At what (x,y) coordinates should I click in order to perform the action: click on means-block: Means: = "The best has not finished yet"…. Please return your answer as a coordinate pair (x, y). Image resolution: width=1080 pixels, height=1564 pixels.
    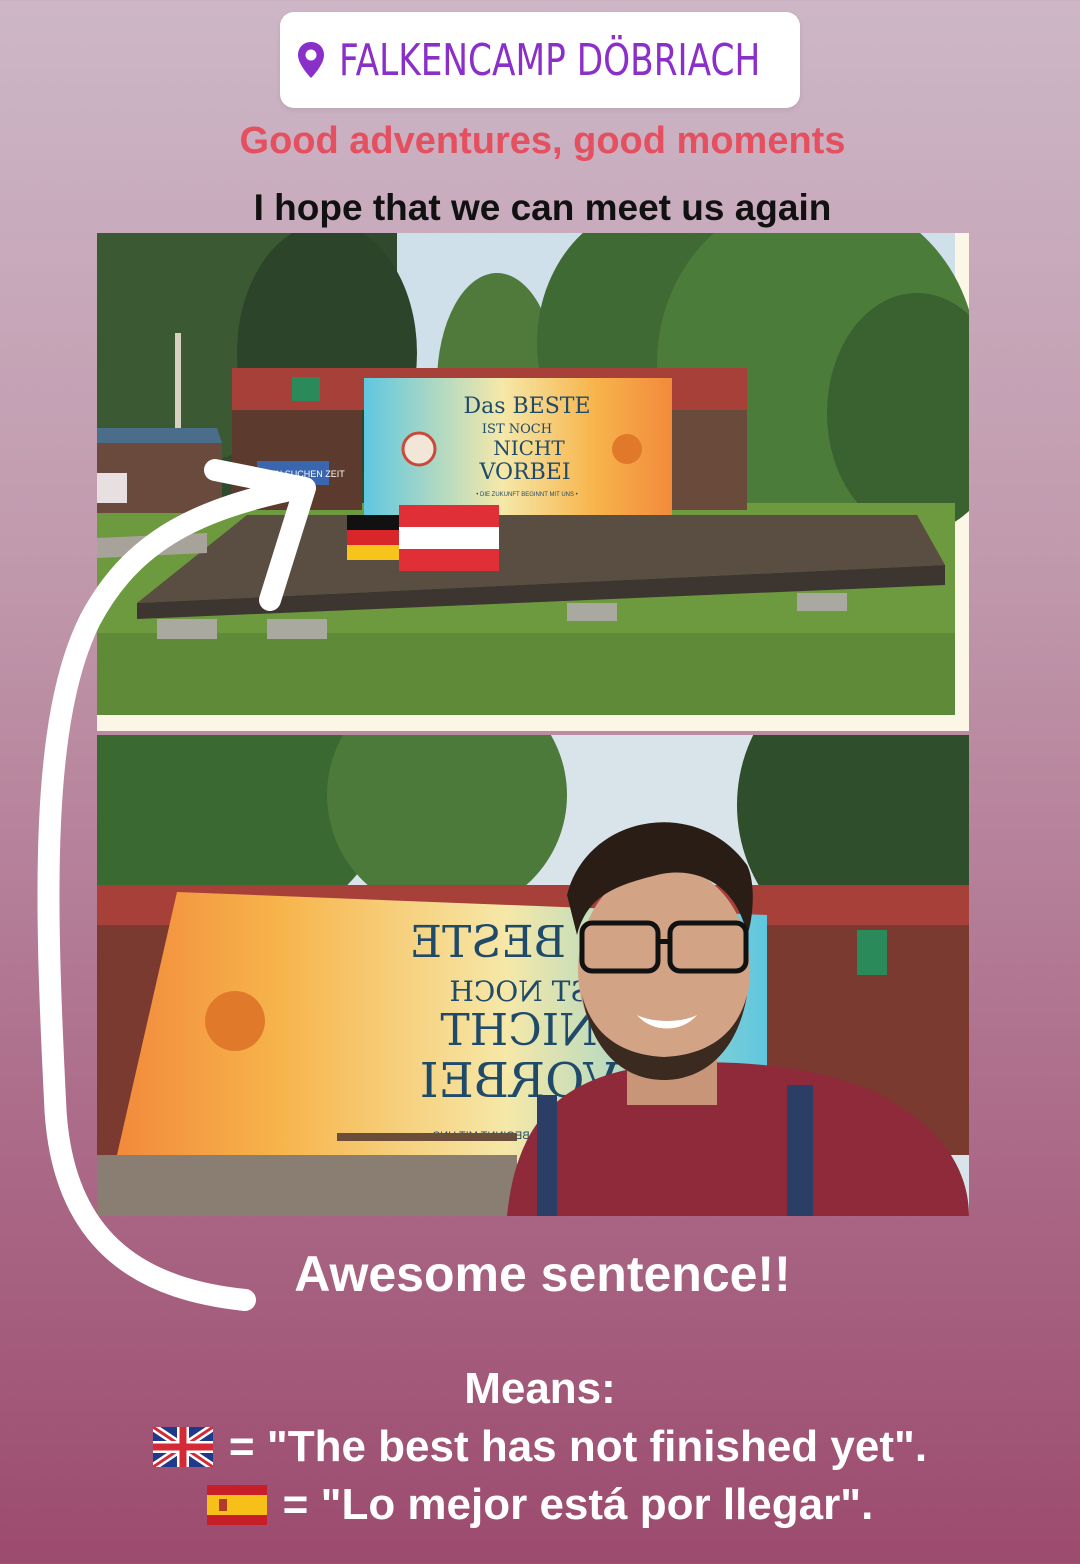
    Looking at the image, I should click on (540, 1447).